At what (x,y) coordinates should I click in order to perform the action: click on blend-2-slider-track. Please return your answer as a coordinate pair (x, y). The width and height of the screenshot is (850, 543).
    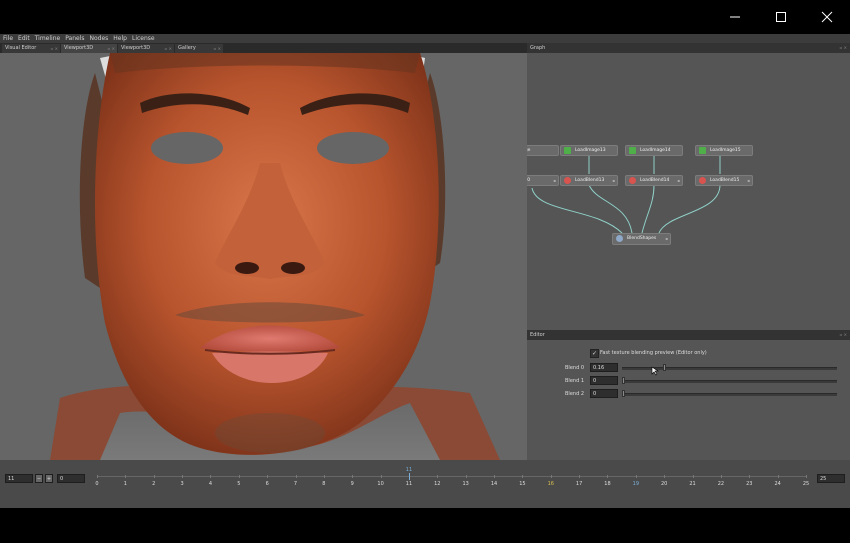
    Looking at the image, I should click on (729, 394).